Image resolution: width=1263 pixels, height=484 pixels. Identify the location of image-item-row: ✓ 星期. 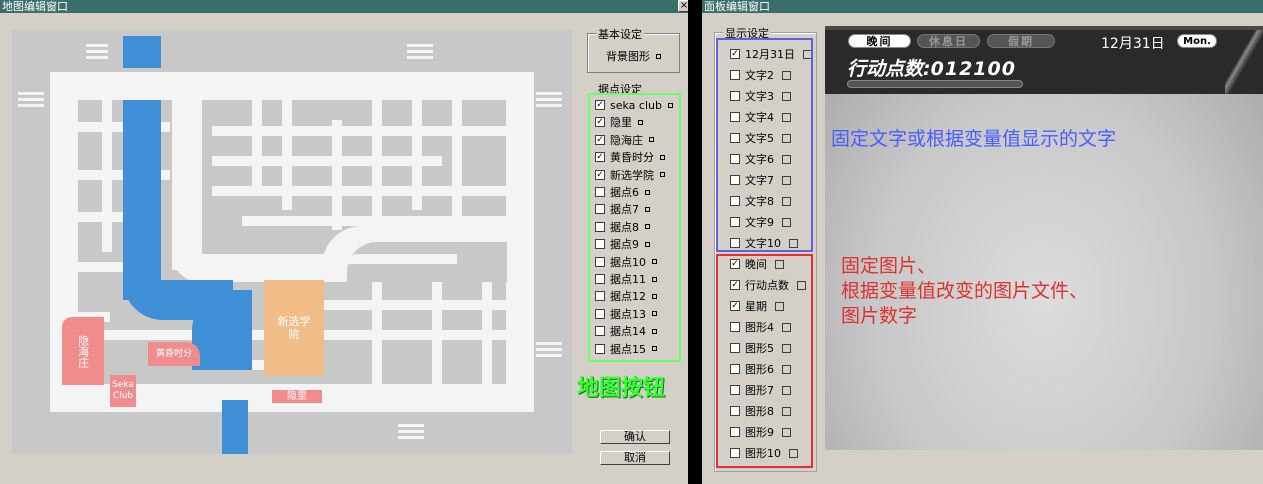
(757, 306).